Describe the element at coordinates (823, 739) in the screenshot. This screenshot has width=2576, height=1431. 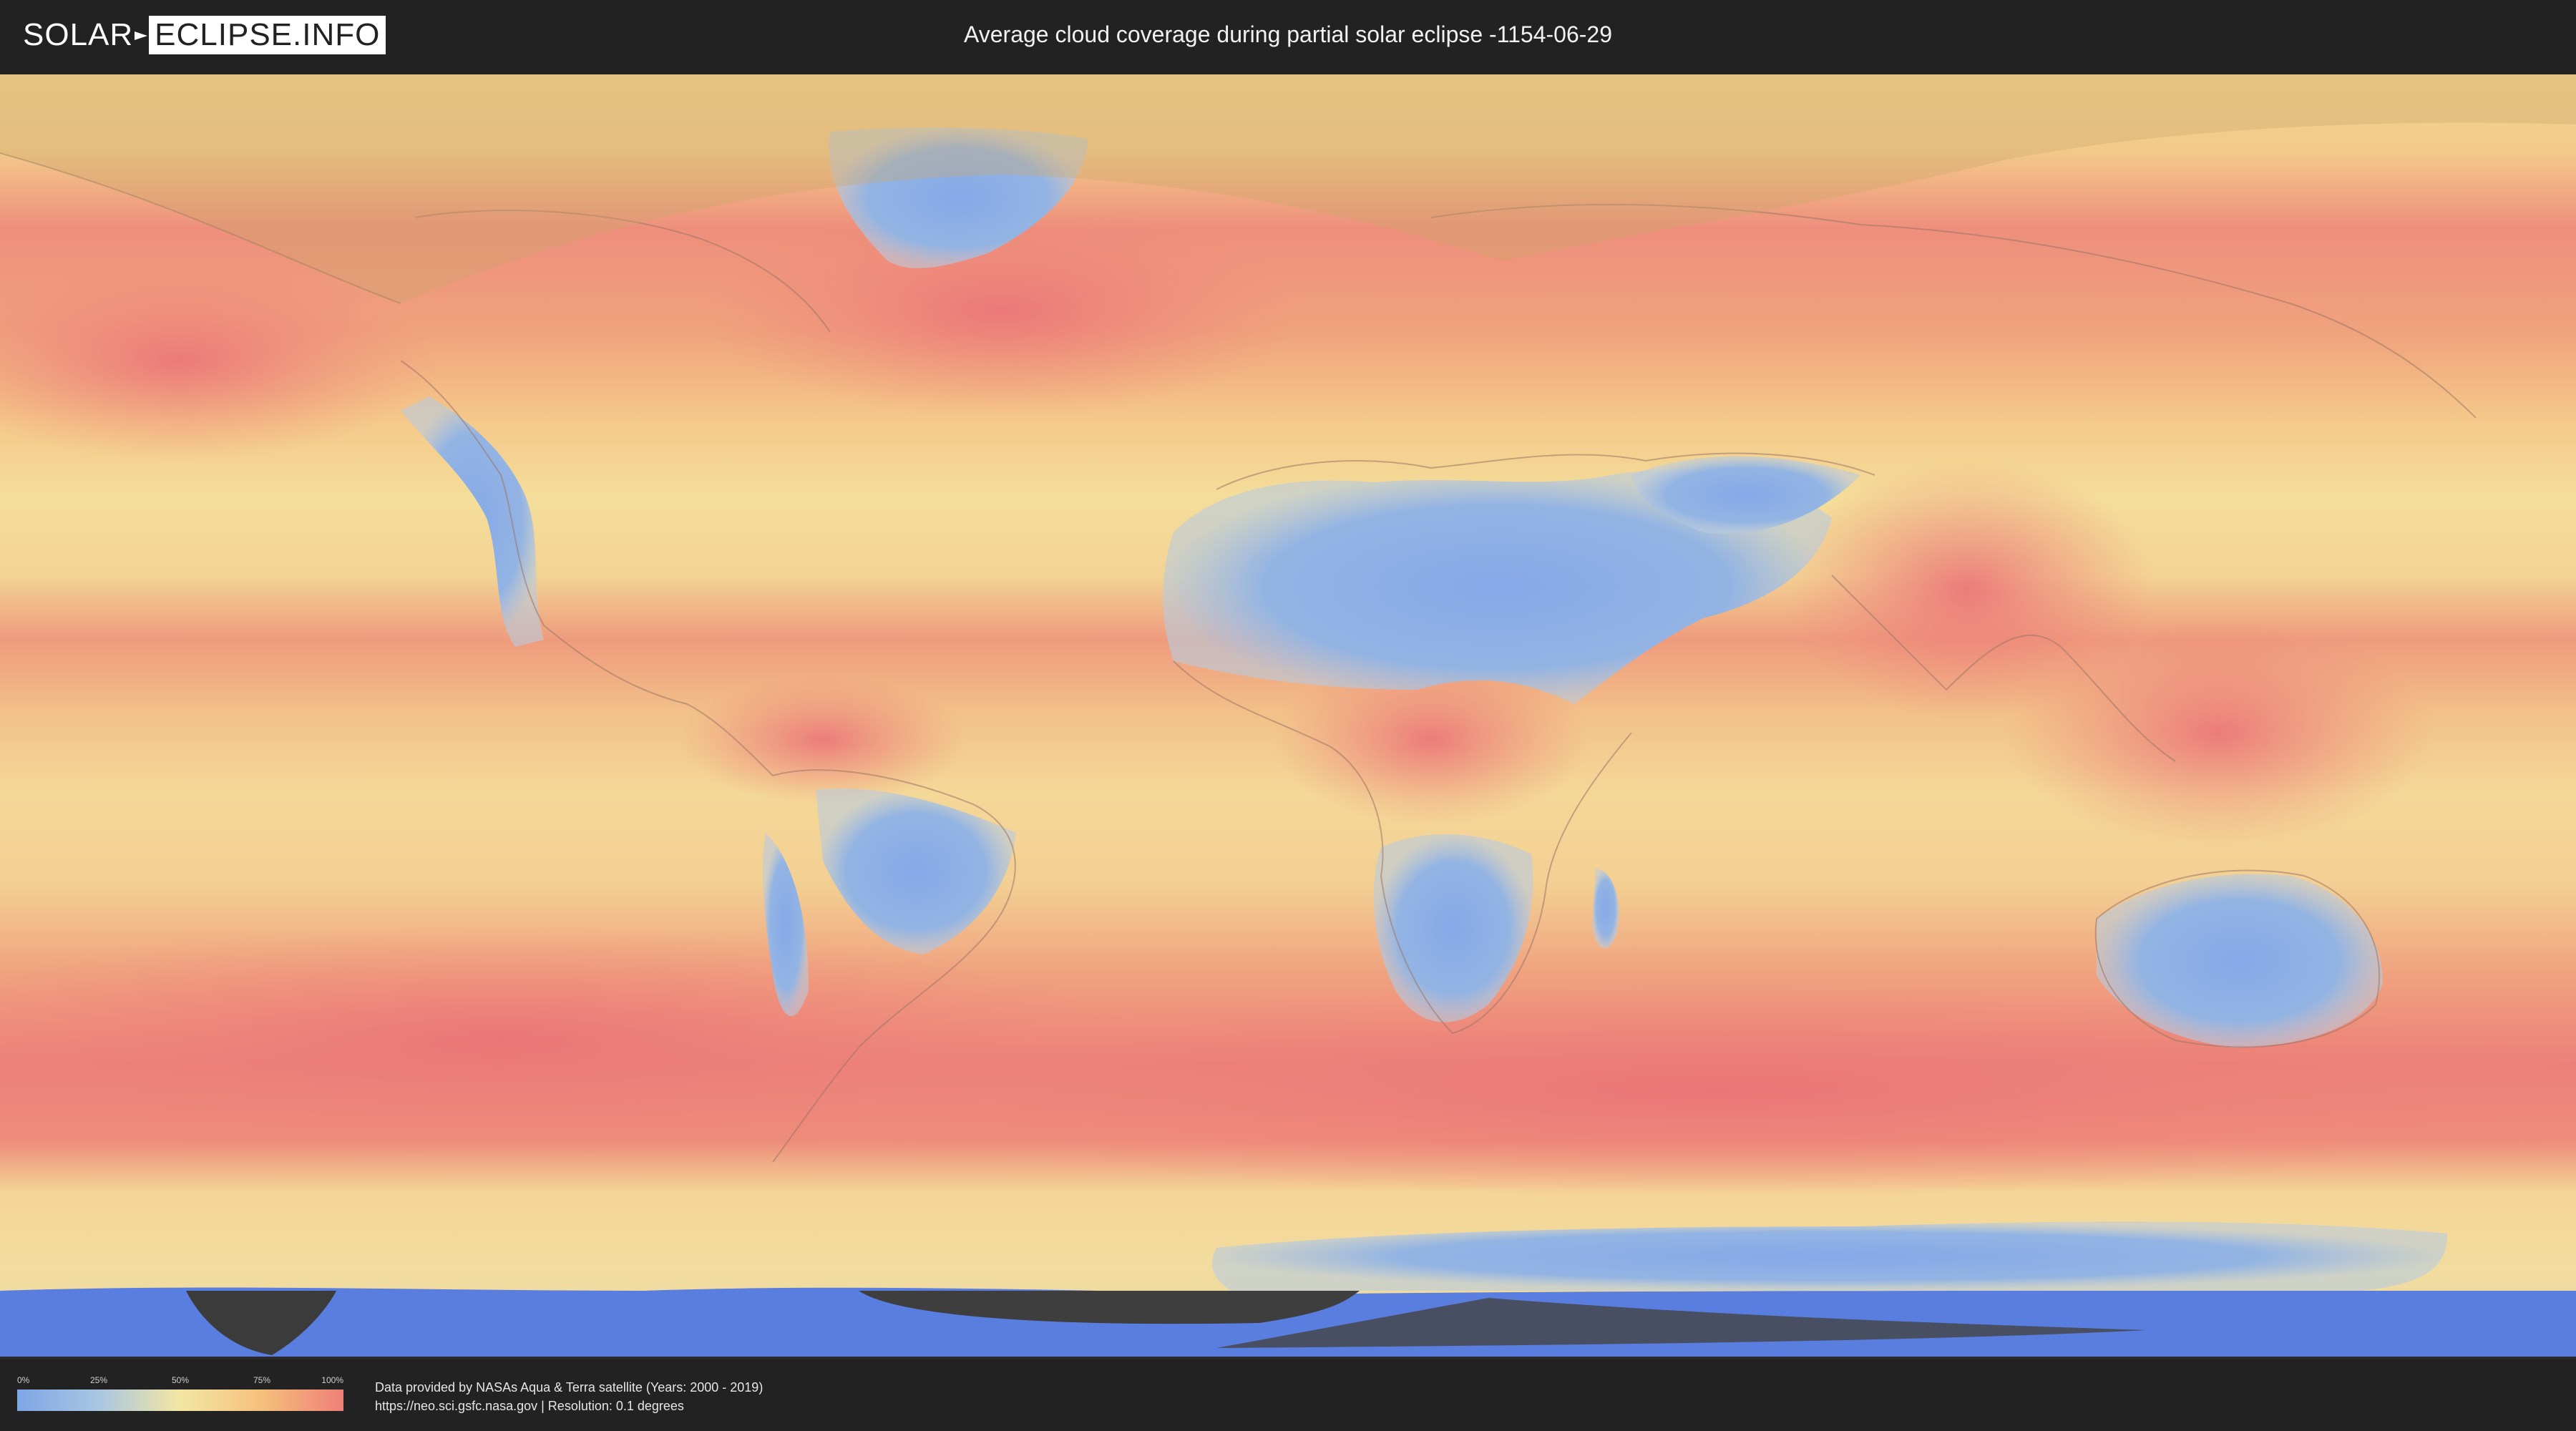
I see `amazon-north-cloud` at that location.